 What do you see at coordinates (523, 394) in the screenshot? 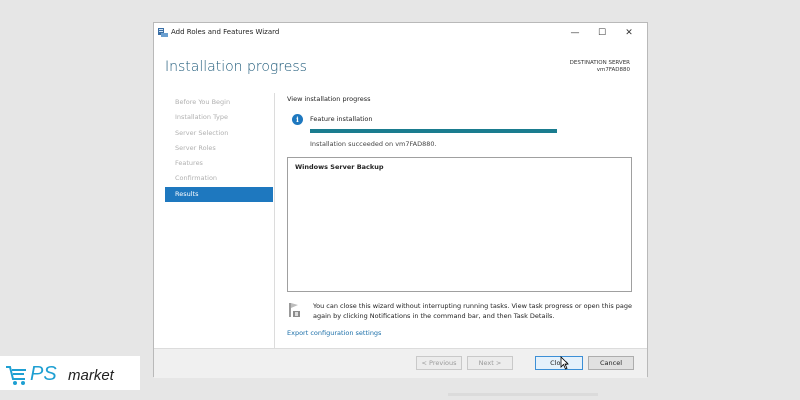
I see `shadow-bar` at bounding box center [523, 394].